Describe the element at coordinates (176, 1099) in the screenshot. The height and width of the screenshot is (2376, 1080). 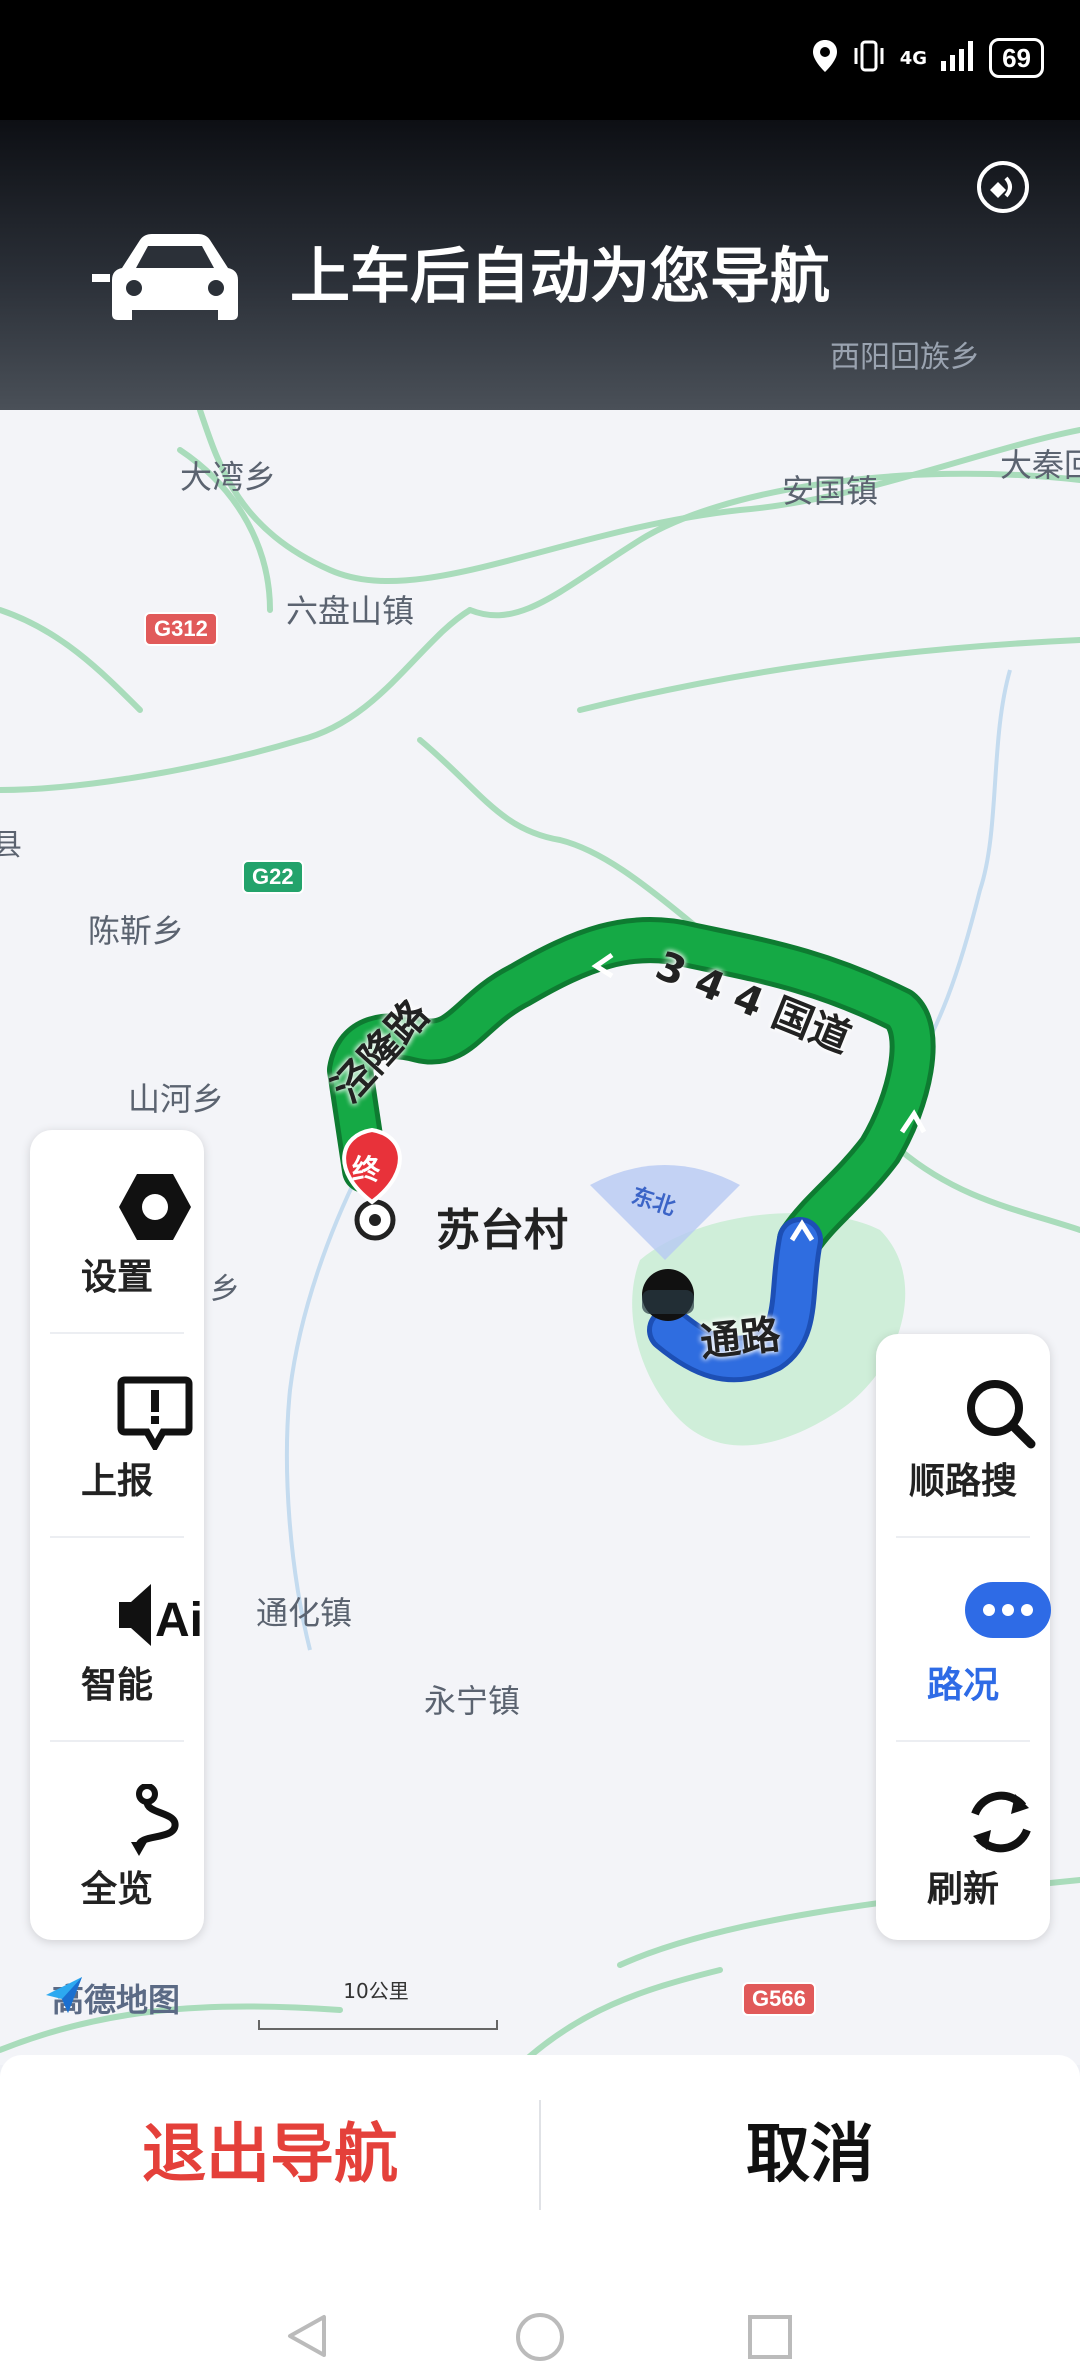
I see `place-shanhe: 山河乡` at that location.